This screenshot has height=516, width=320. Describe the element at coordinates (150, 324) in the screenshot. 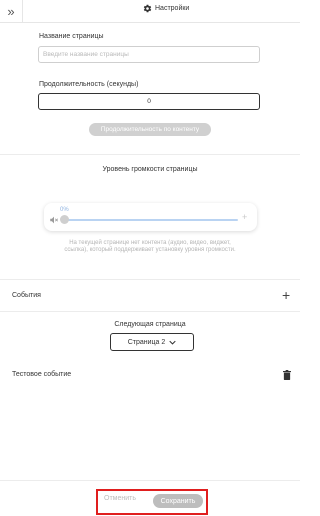

I see `next-page-label: Следующая страница` at that location.